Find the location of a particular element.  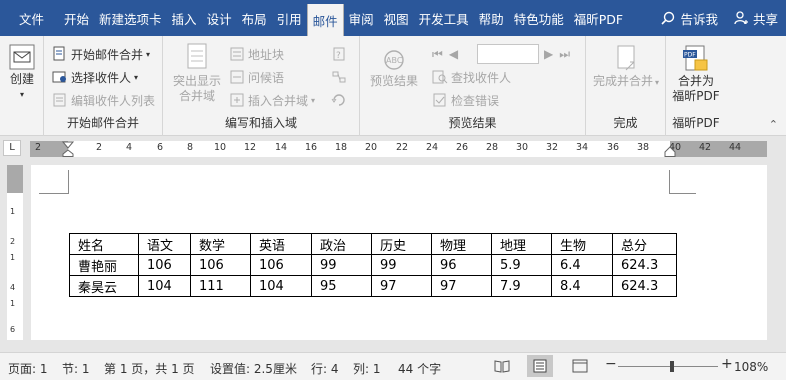

status-page-count: 第 1 页，共 1 页 is located at coordinates (149, 368).